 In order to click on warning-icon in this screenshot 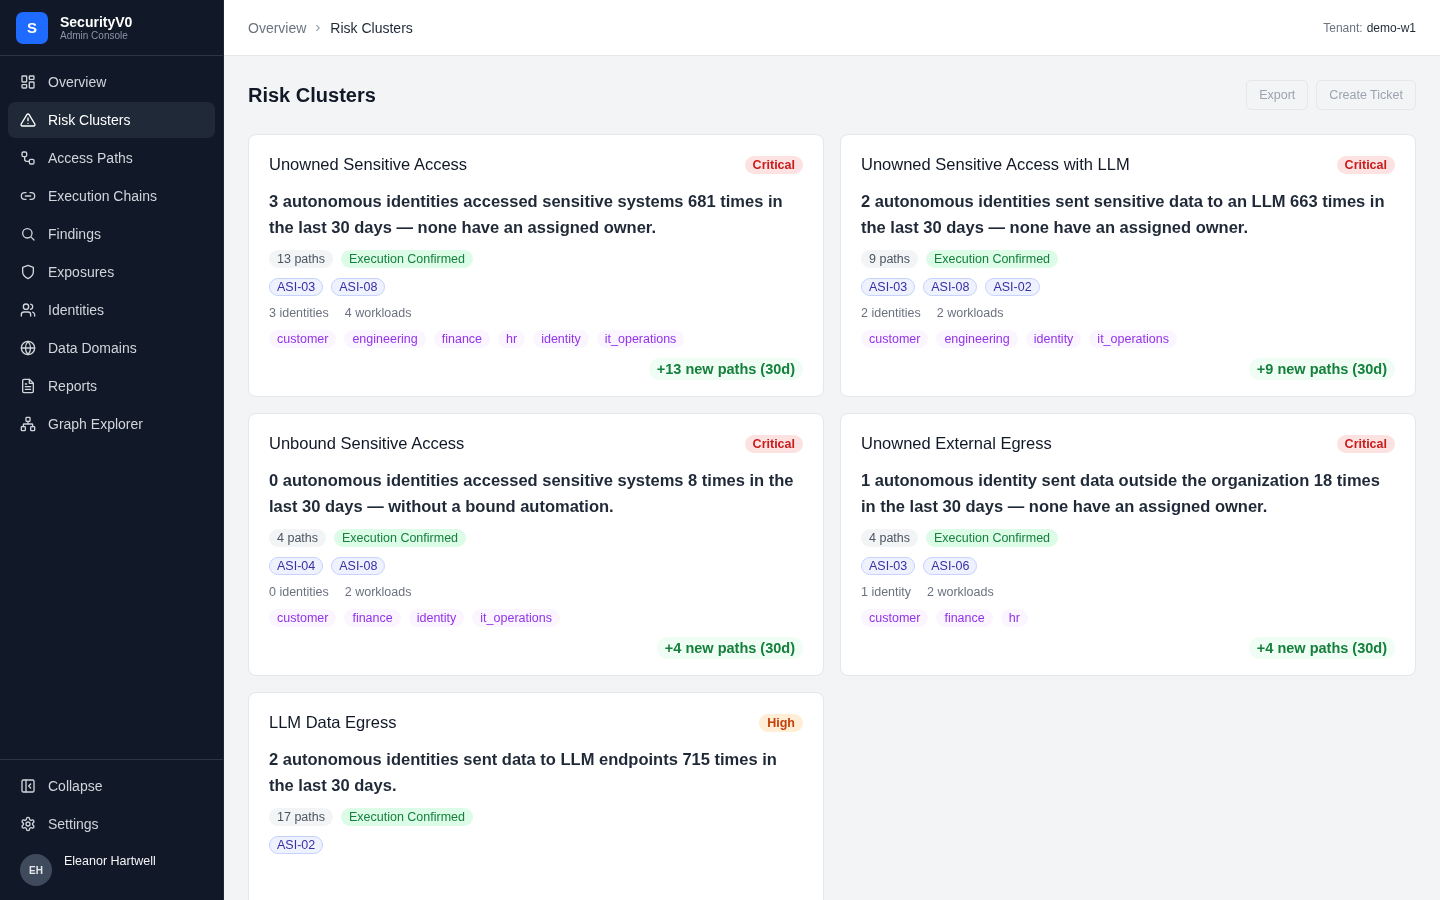, I will do `click(28, 120)`.